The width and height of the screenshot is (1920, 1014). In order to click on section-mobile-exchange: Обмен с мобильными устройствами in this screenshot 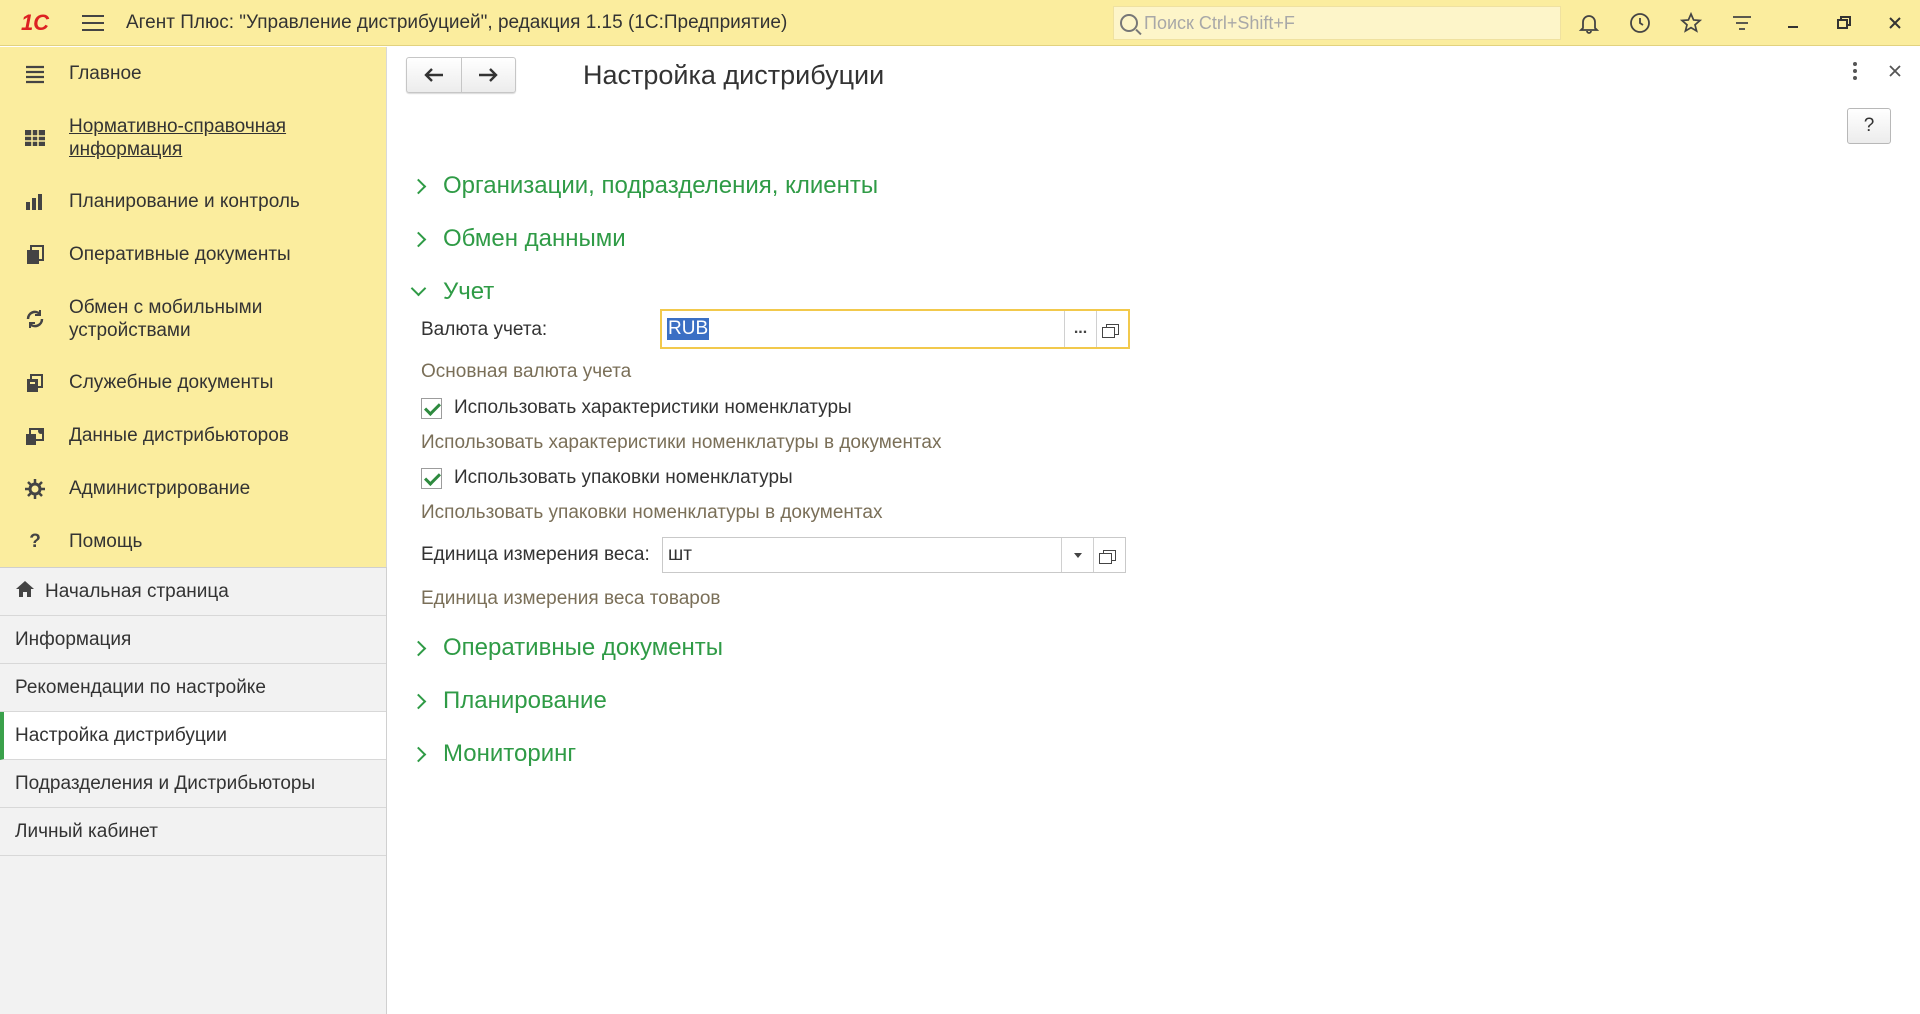, I will do `click(193, 318)`.